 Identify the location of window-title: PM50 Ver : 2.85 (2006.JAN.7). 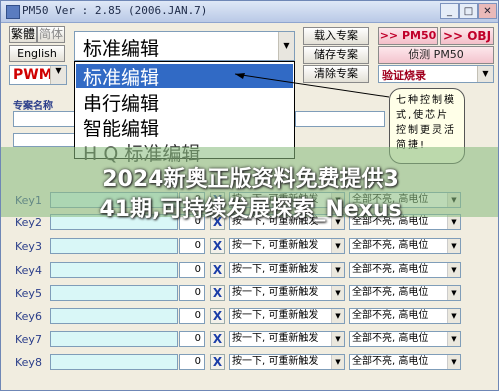
(115, 10).